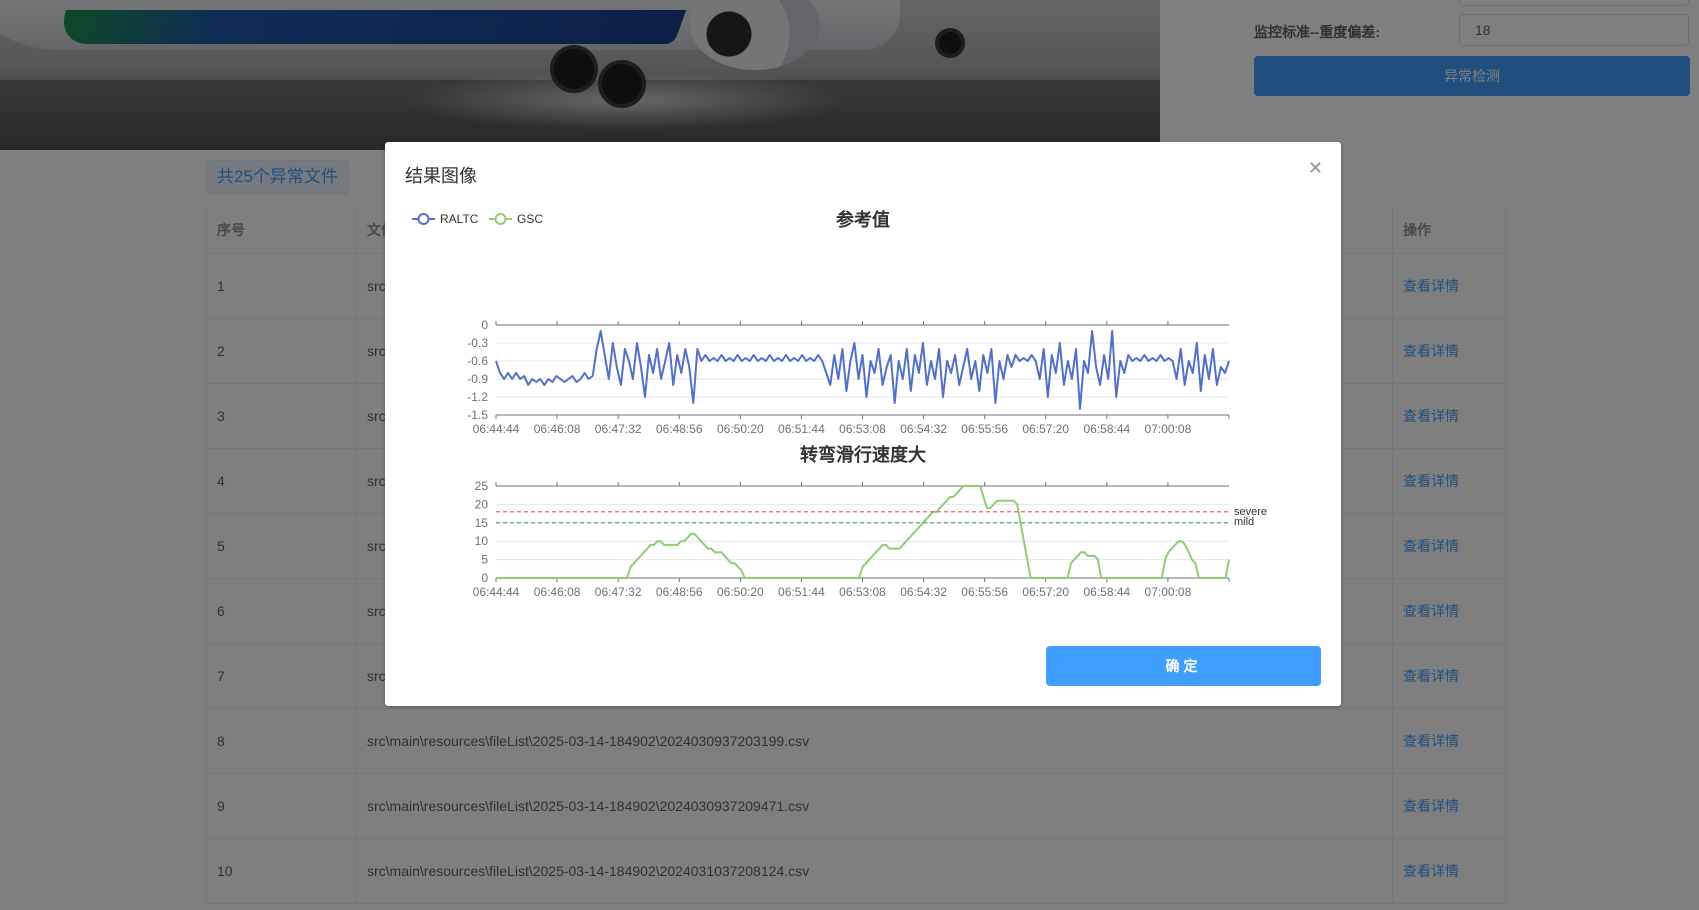 The width and height of the screenshot is (1699, 910). Describe the element at coordinates (863, 454) in the screenshot. I see `chart-title: 转弯滑行速度大` at that location.